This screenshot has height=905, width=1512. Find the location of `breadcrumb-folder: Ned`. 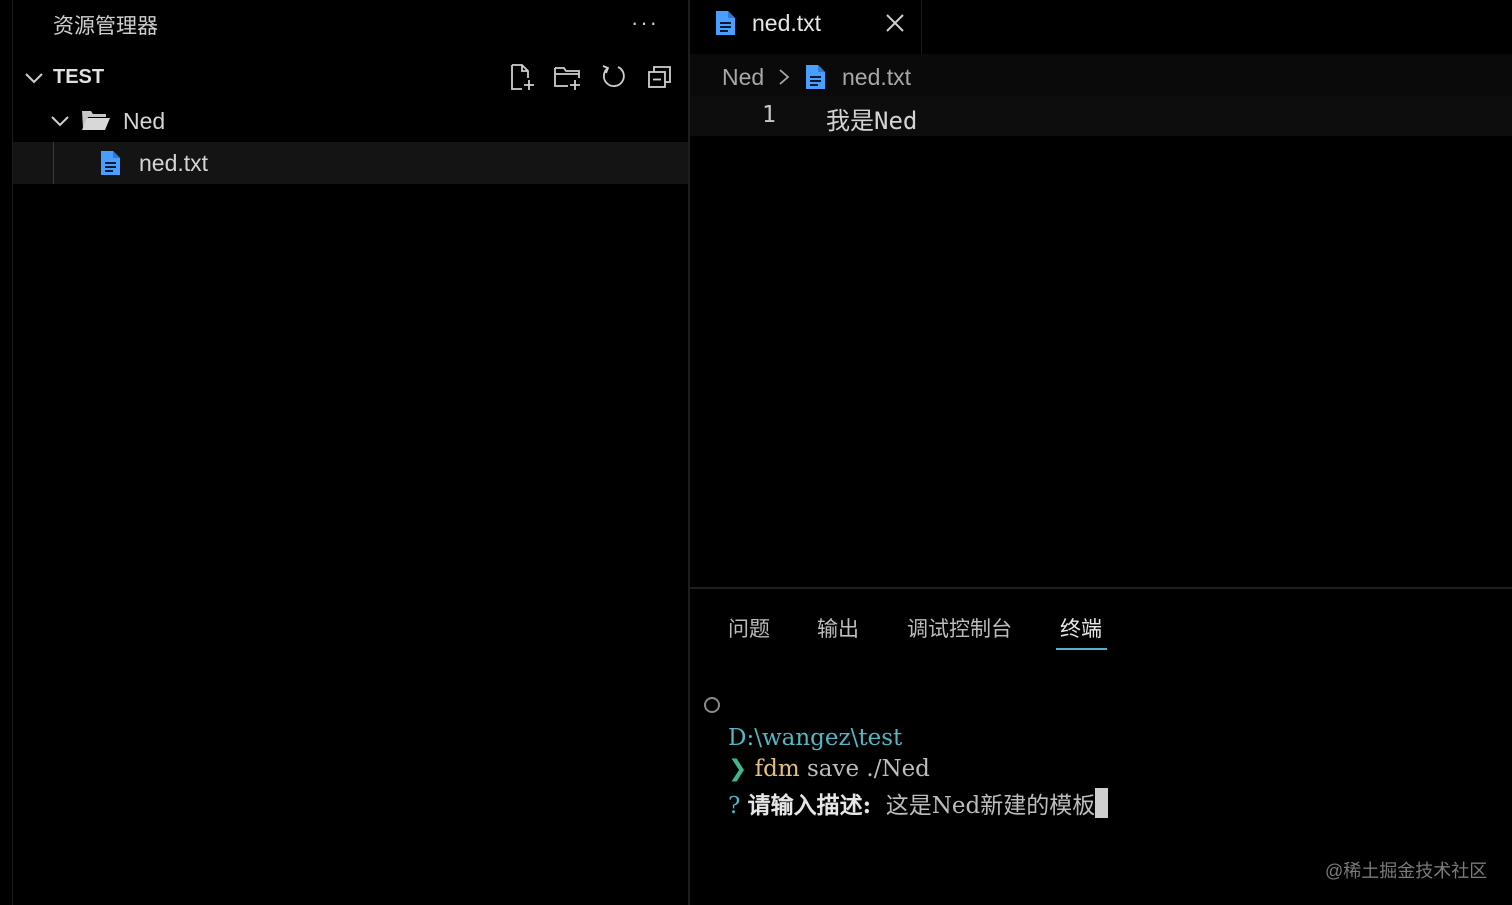

breadcrumb-folder: Ned is located at coordinates (743, 77).